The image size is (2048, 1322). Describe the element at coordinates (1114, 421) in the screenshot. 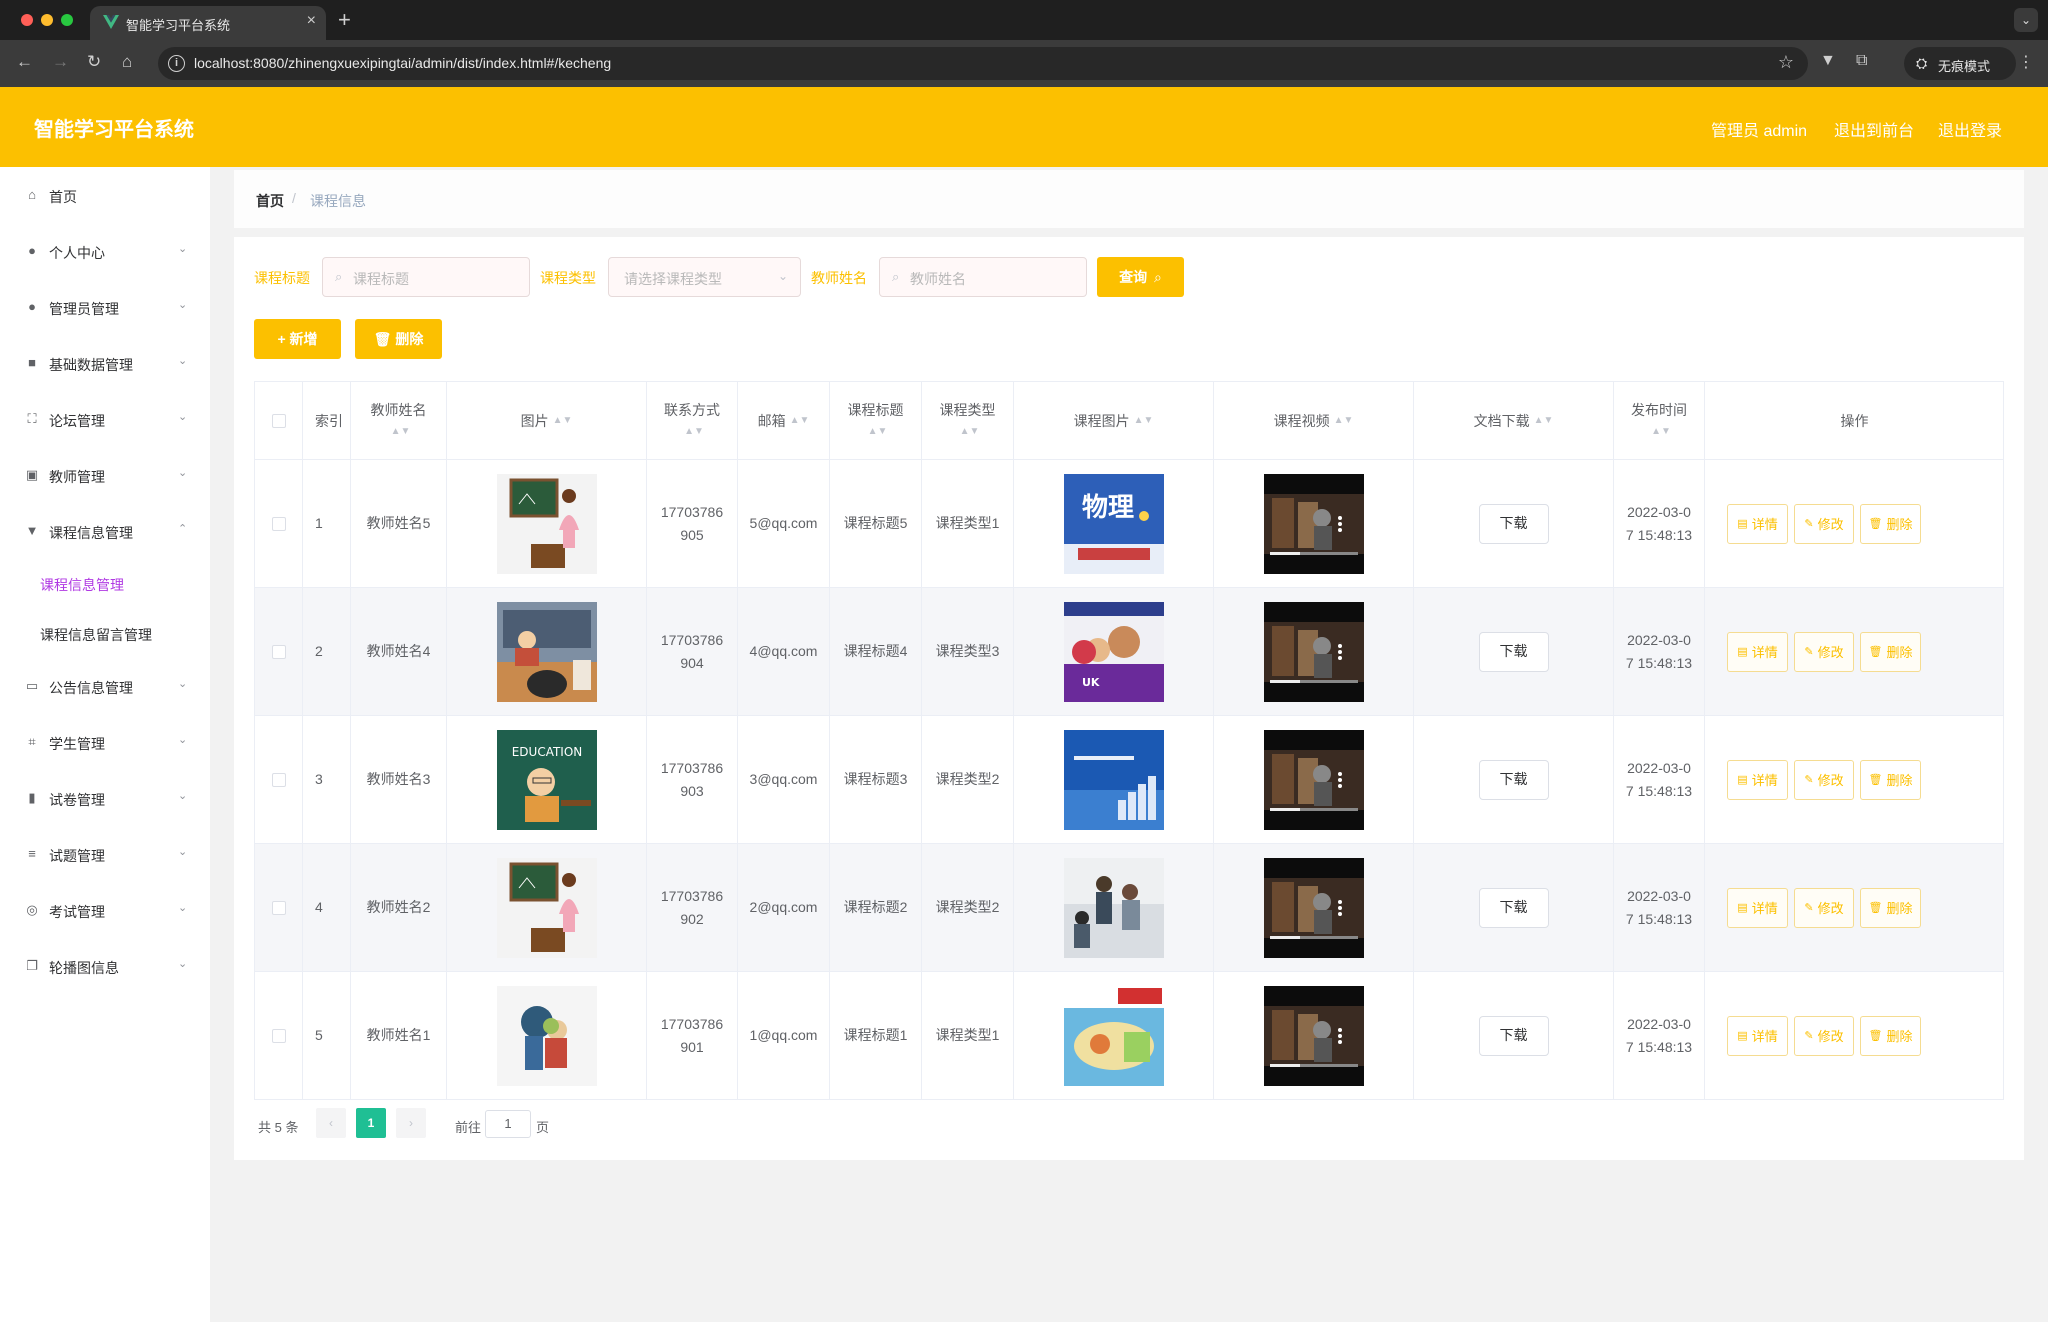

I see `header-course-image: 课程图片 ▲▼` at that location.